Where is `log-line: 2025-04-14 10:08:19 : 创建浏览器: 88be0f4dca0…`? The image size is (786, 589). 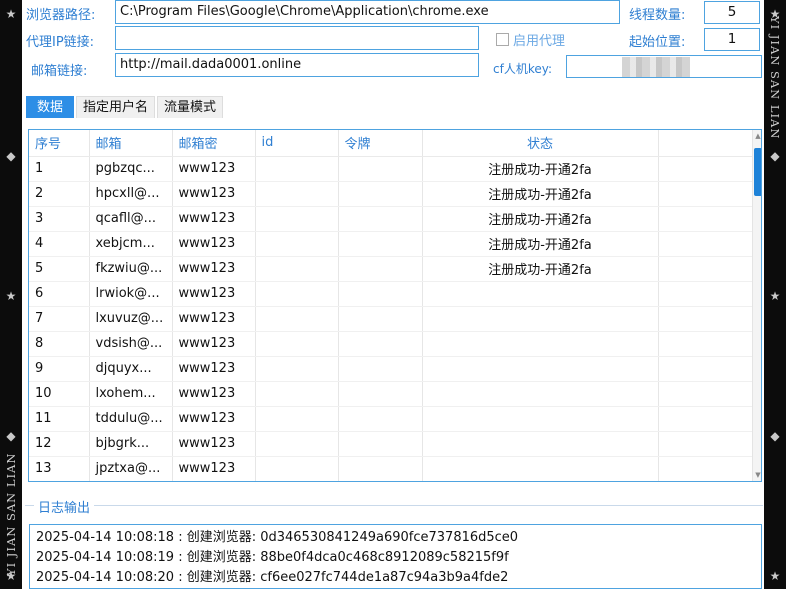
log-line: 2025-04-14 10:08:19 : 创建浏览器: 88be0f4dca0… is located at coordinates (272, 557).